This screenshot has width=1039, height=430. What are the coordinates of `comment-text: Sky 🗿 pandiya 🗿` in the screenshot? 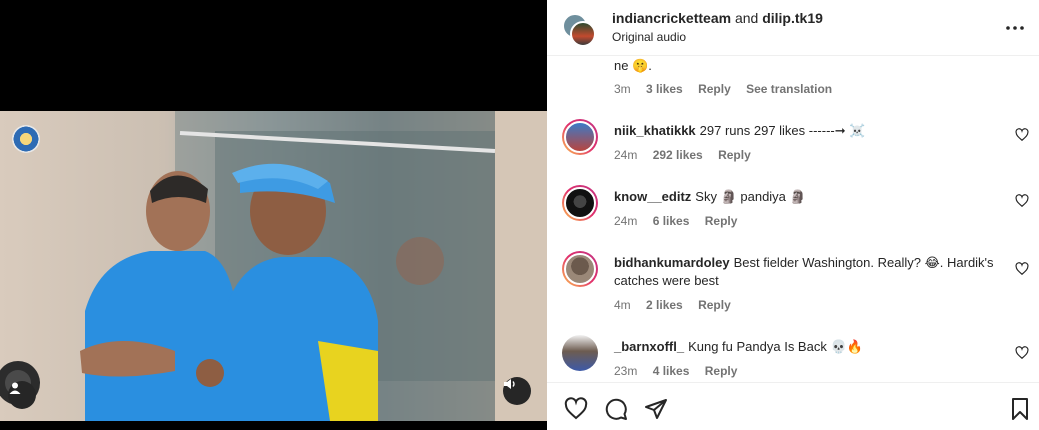 It's located at (750, 196).